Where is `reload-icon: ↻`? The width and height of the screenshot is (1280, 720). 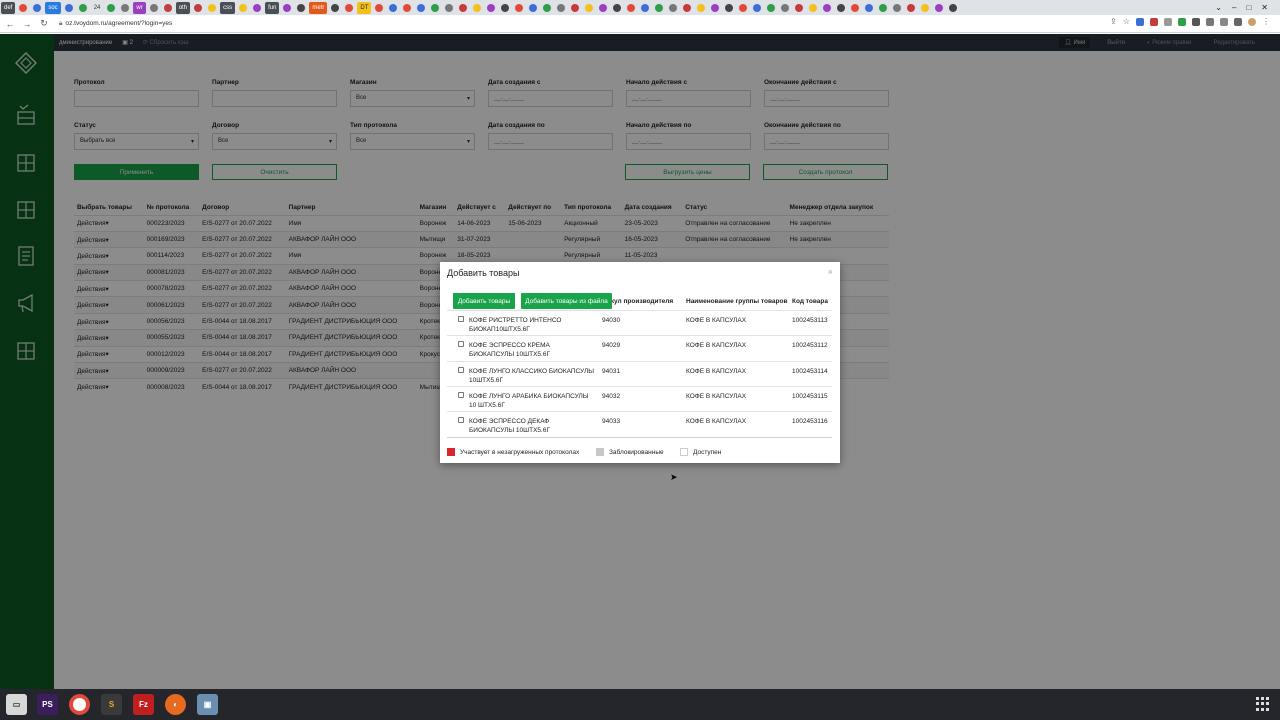 reload-icon: ↻ is located at coordinates (44, 23).